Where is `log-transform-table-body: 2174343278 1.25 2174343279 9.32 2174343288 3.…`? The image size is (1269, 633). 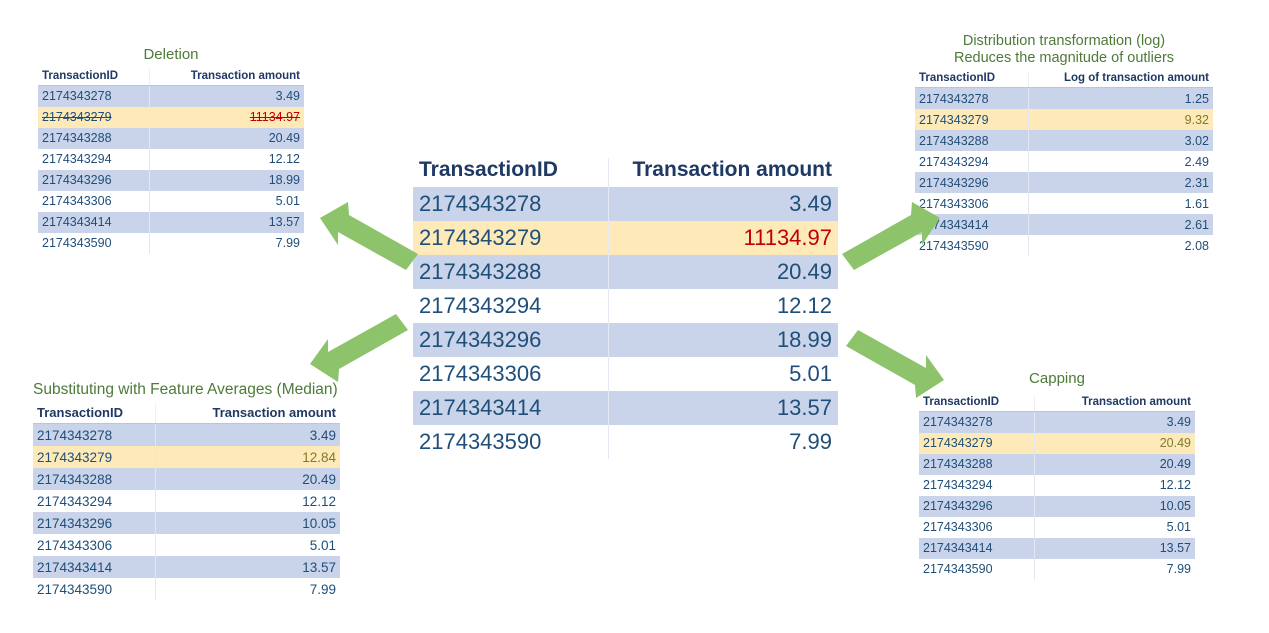
log-transform-table-body: 2174343278 1.25 2174343279 9.32 2174343288 3.… is located at coordinates (1064, 172).